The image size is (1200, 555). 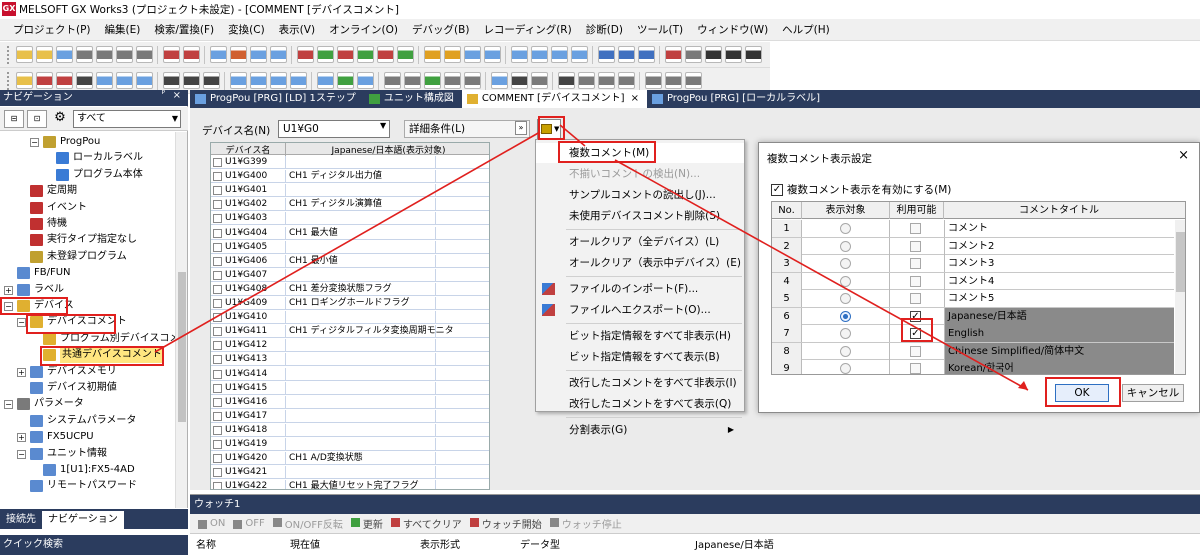 I want to click on table-row: U1¥G404 CH1 最大値, so click(x=350, y=233).